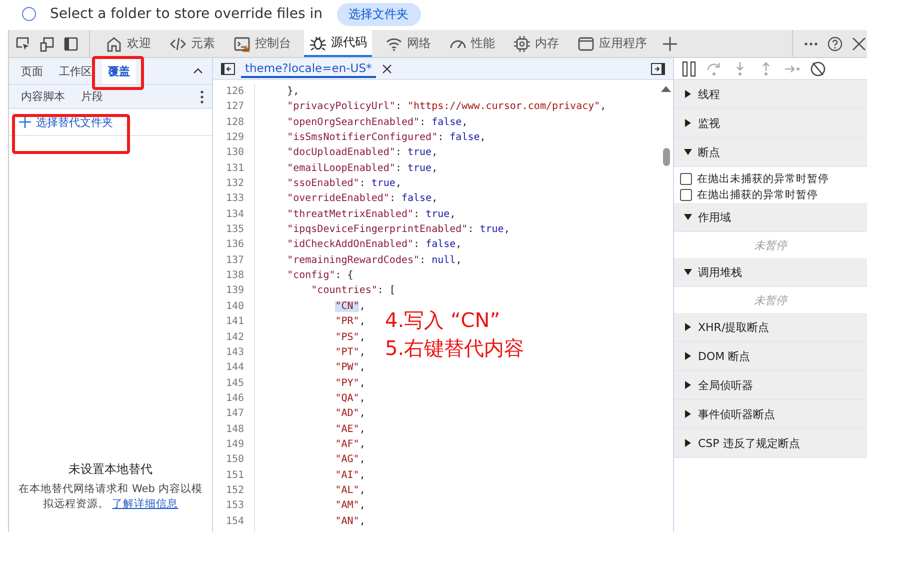 Image resolution: width=900 pixels, height=562 pixels. I want to click on inspect-icon, so click(23, 44).